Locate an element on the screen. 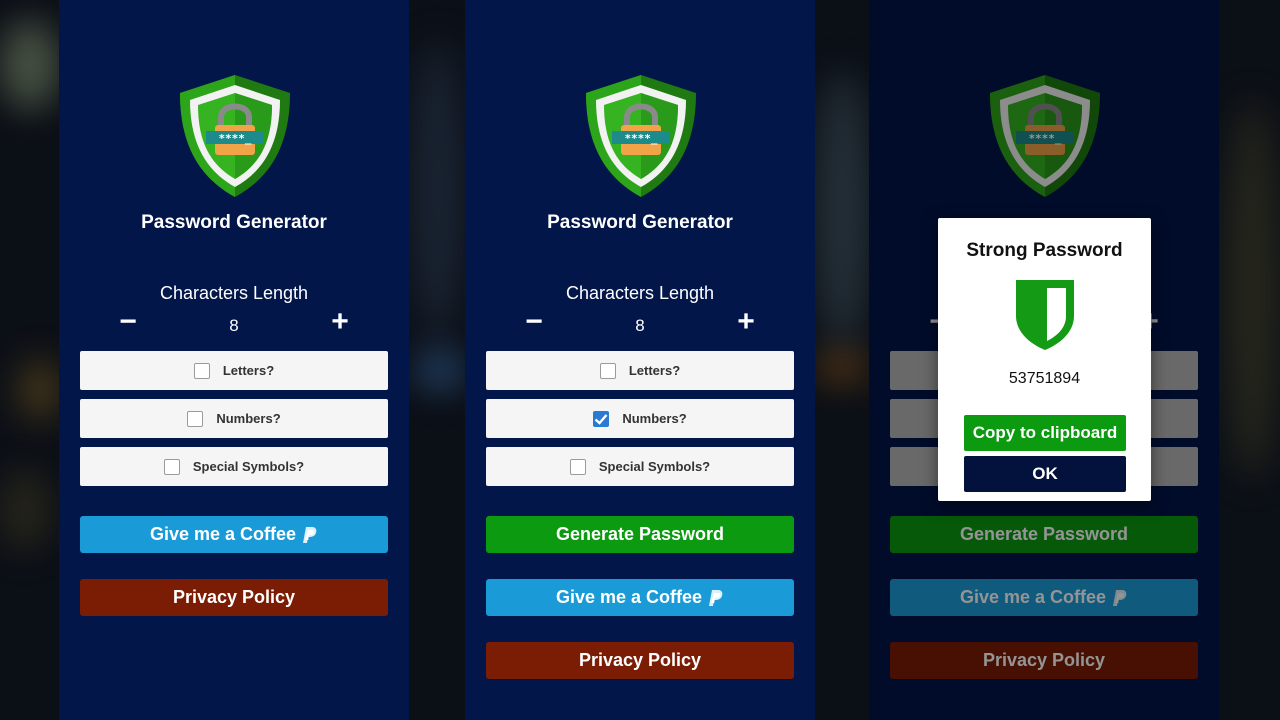 The width and height of the screenshot is (1280, 720). shield-icon is located at coordinates (1045, 315).